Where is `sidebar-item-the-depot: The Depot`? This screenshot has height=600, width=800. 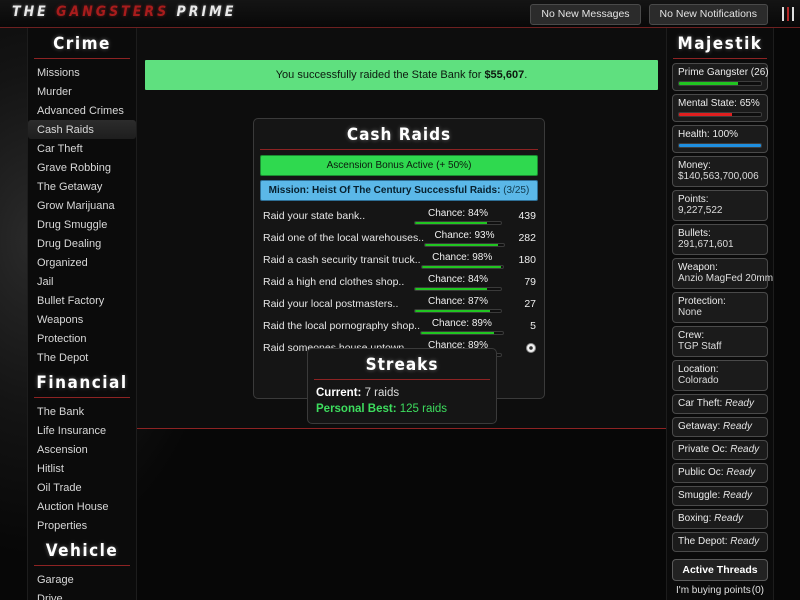
sidebar-item-the-depot: The Depot is located at coordinates (82, 357).